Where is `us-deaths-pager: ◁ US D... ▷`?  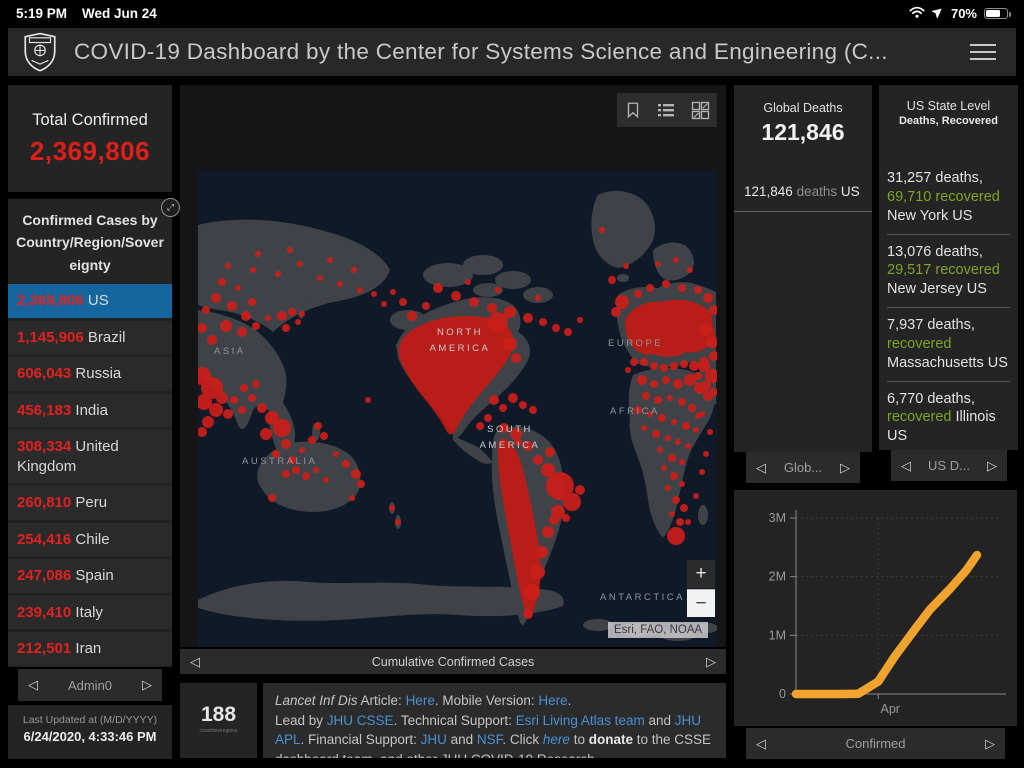
us-deaths-pager: ◁ US D... ▷ is located at coordinates (949, 465).